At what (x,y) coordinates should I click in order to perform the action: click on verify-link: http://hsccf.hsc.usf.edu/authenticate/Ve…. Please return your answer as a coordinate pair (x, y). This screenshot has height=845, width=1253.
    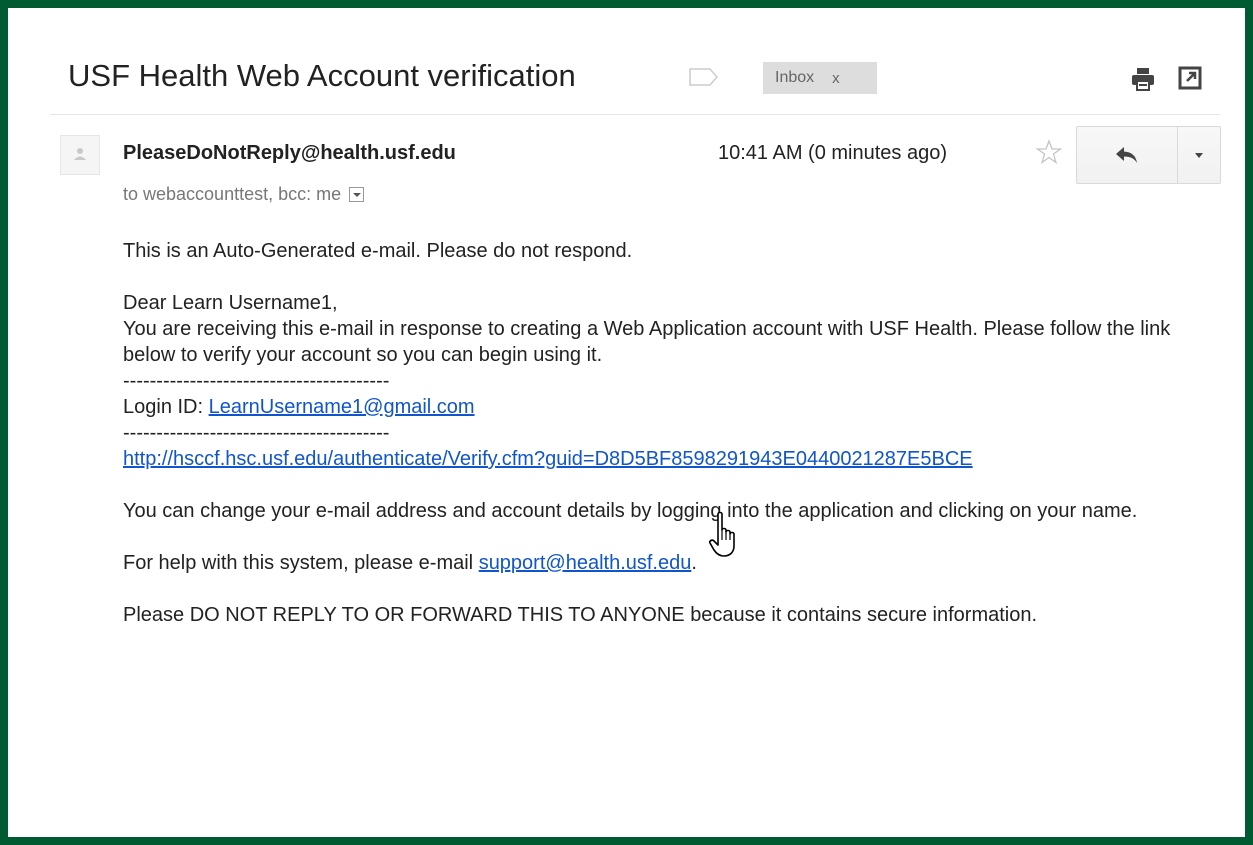
    Looking at the image, I should click on (548, 459).